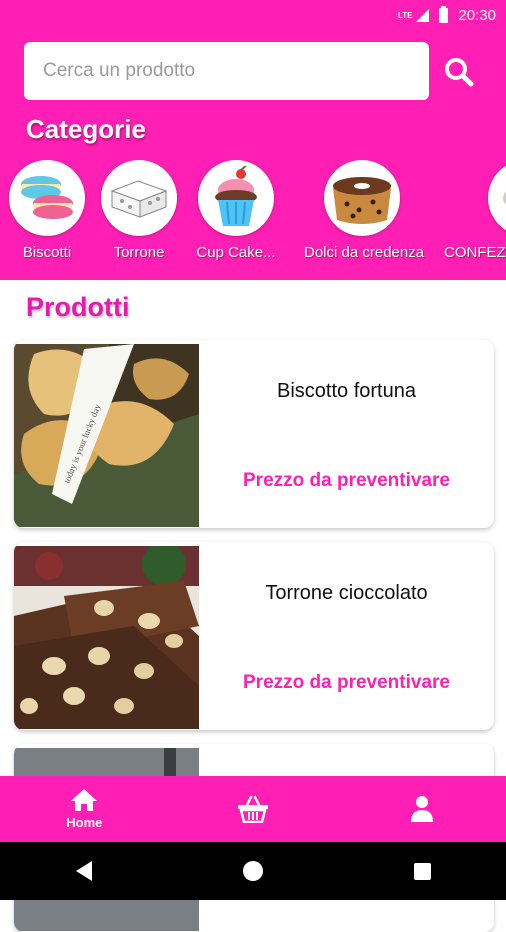  What do you see at coordinates (477, 15) in the screenshot?
I see `status-time: 20:30` at bounding box center [477, 15].